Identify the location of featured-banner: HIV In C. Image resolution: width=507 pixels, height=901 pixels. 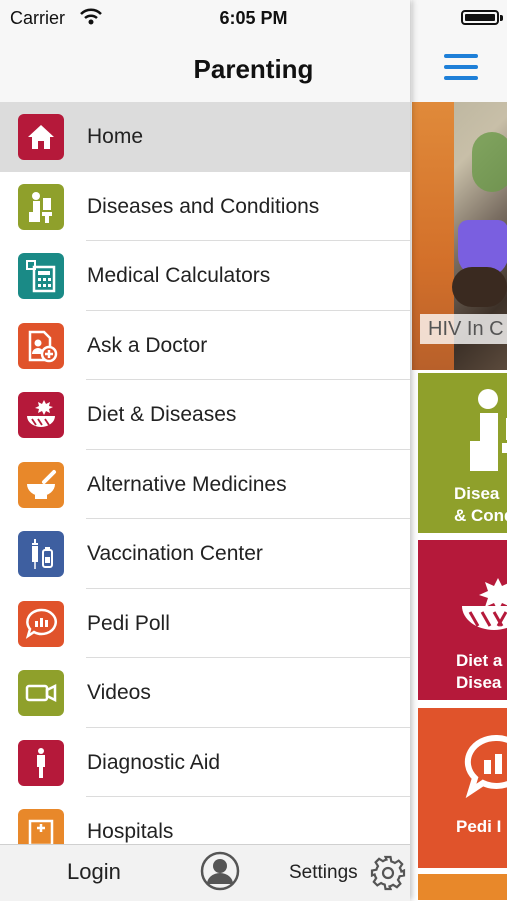
(459, 236).